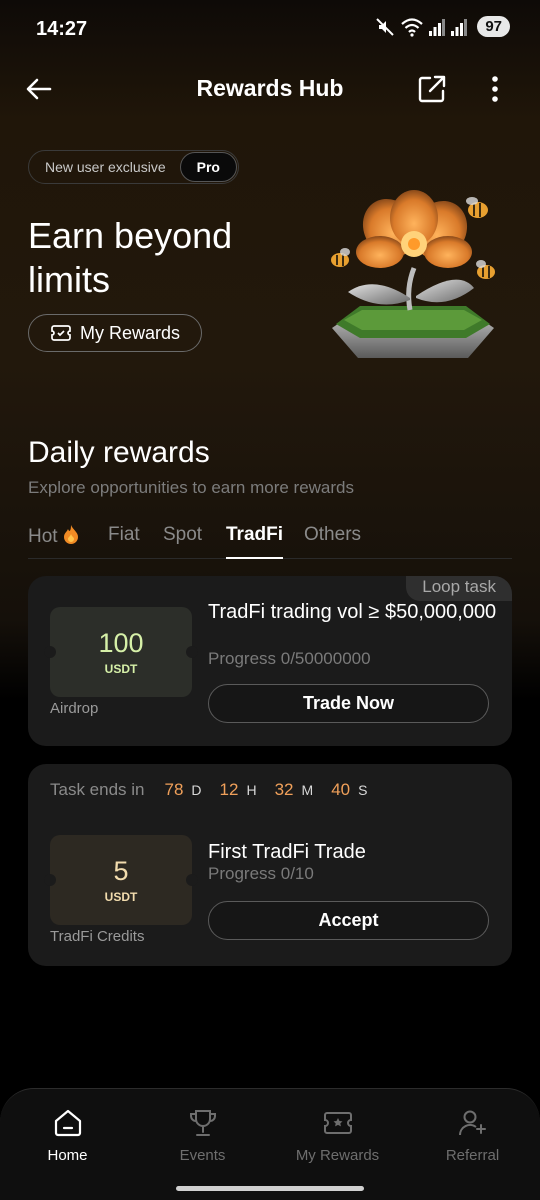  I want to click on more-vertical-icon, so click(495, 89).